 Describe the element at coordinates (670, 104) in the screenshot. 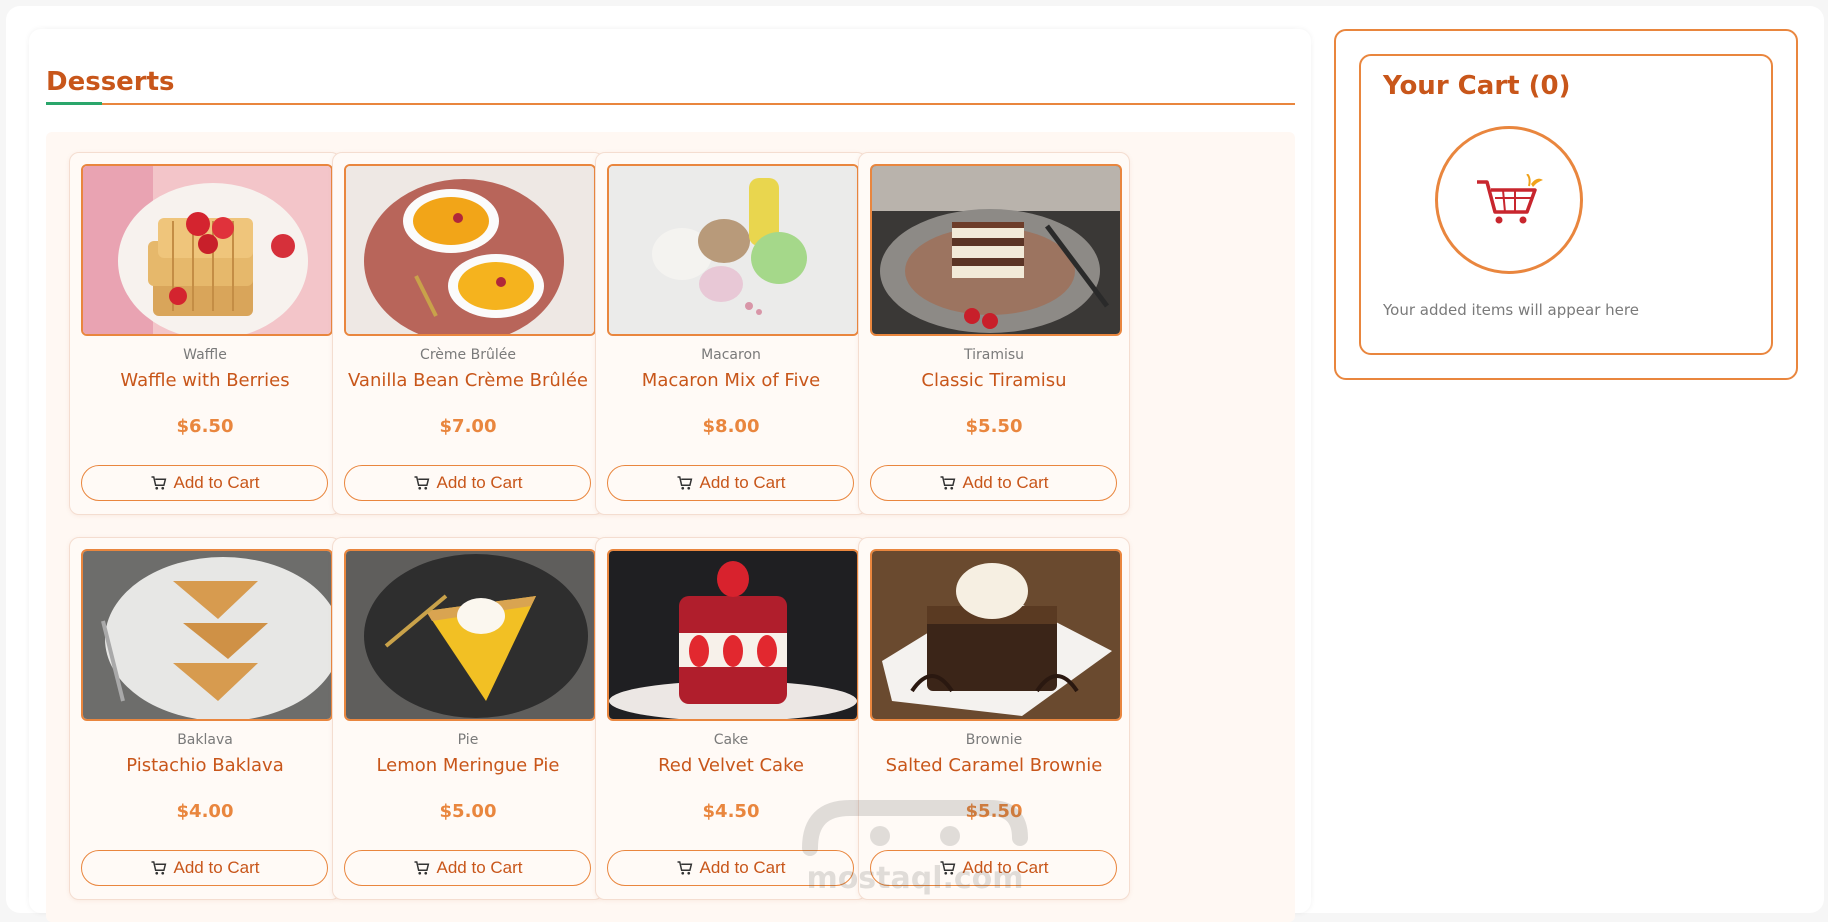

I see `title-divider` at that location.